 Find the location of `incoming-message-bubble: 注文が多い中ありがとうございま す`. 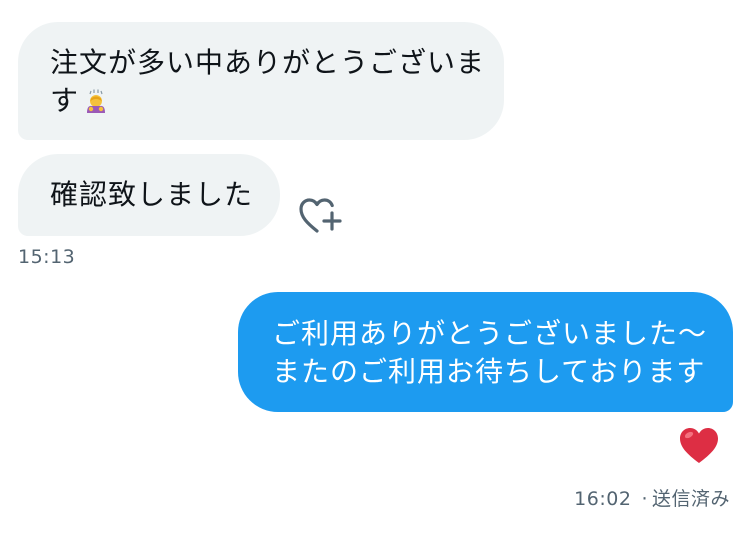

incoming-message-bubble: 注文が多い中ありがとうございま す is located at coordinates (261, 81).